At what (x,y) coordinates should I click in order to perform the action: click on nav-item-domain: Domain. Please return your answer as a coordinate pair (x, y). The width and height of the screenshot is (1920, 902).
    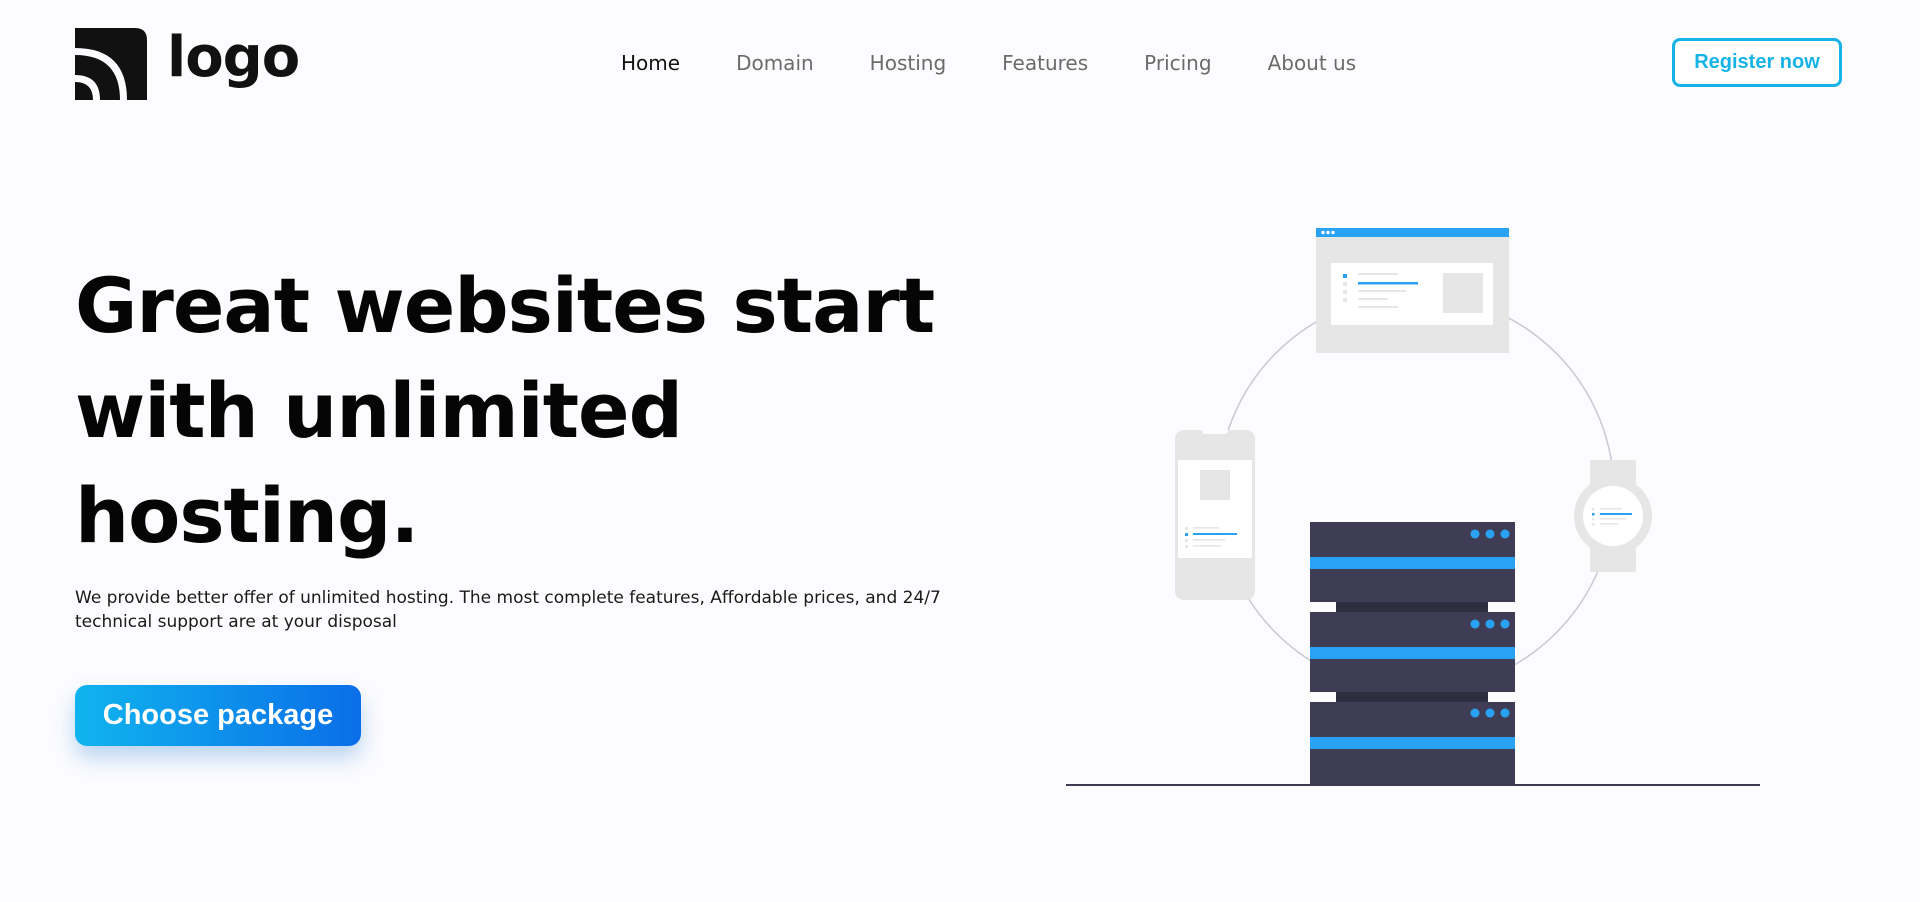
    Looking at the image, I should click on (775, 63).